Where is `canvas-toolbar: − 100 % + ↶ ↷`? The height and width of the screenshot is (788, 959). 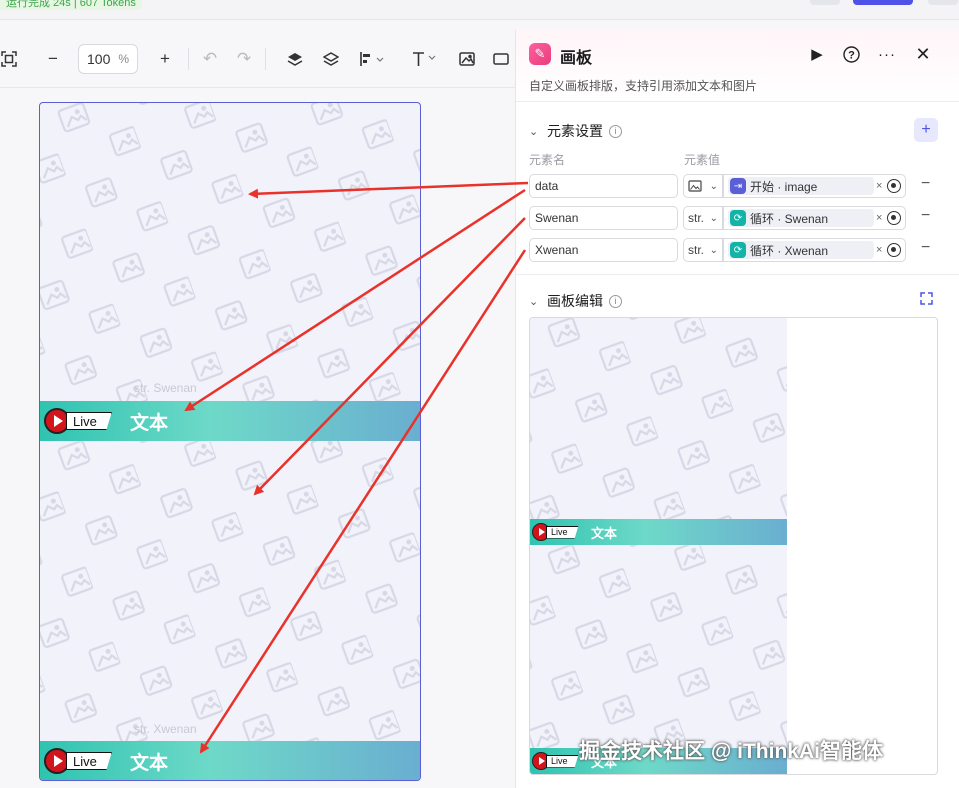 canvas-toolbar: − 100 % + ↶ ↷ is located at coordinates (257, 59).